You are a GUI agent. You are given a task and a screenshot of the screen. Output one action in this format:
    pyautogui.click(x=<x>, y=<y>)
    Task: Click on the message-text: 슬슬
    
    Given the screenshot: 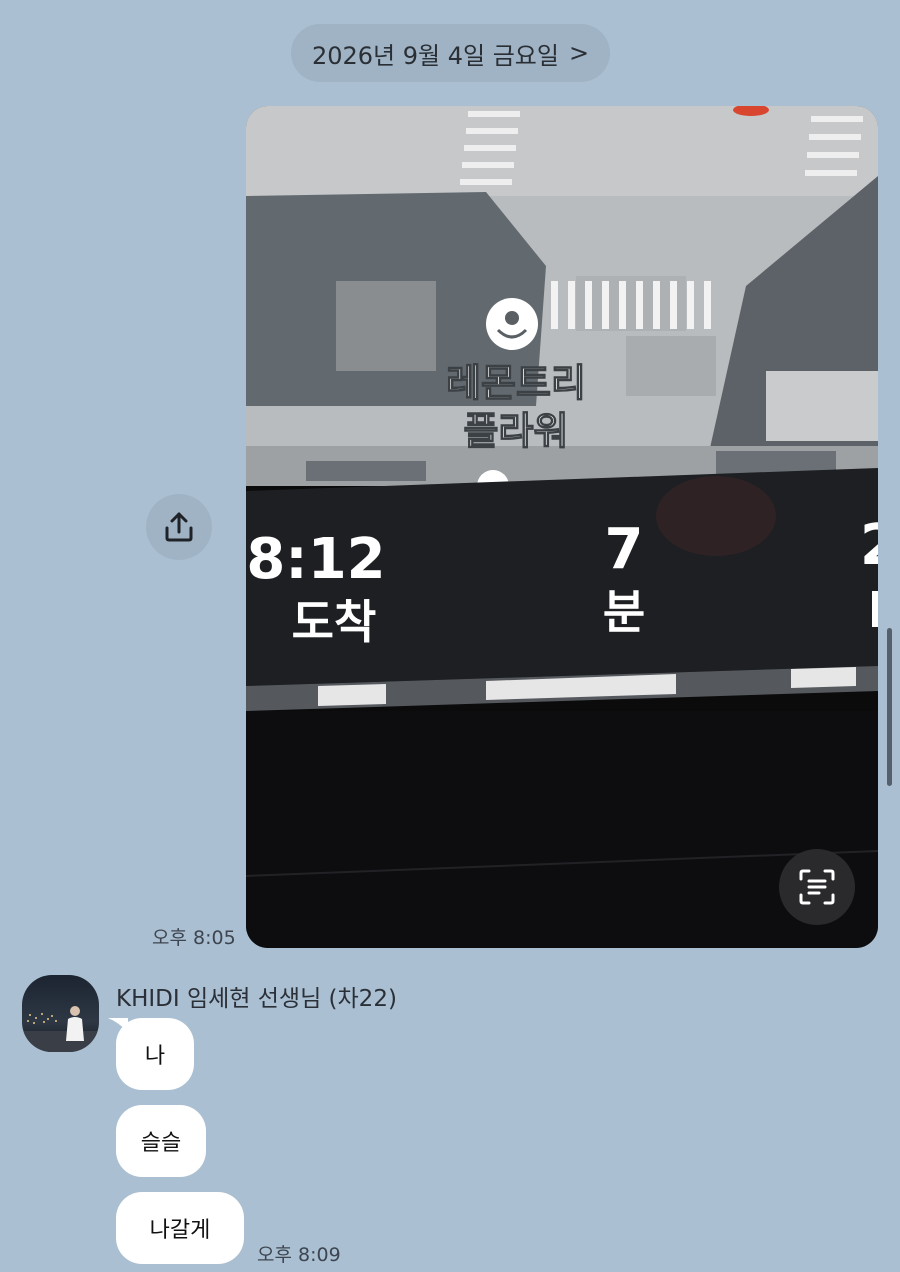 What is the action you would take?
    pyautogui.click(x=161, y=1143)
    